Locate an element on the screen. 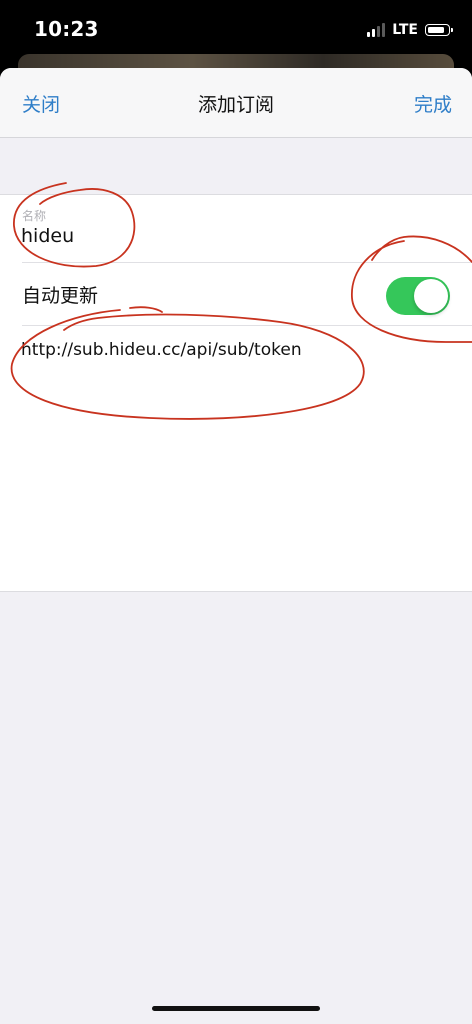  done-button: 完成 is located at coordinates (433, 103).